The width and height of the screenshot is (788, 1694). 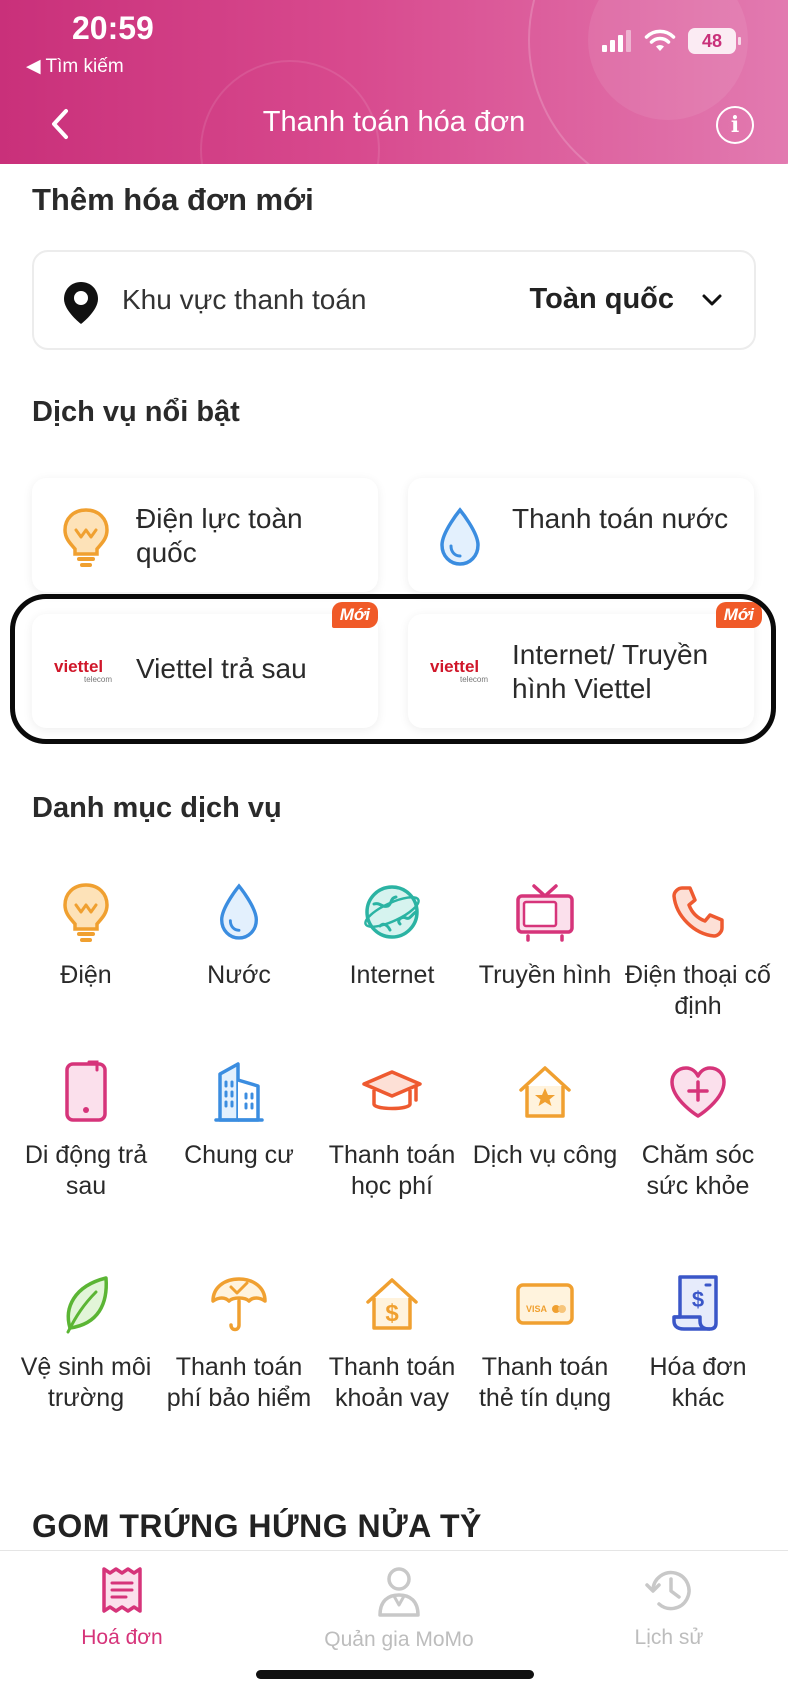 I want to click on category-label: Truyền hình, so click(x=545, y=975).